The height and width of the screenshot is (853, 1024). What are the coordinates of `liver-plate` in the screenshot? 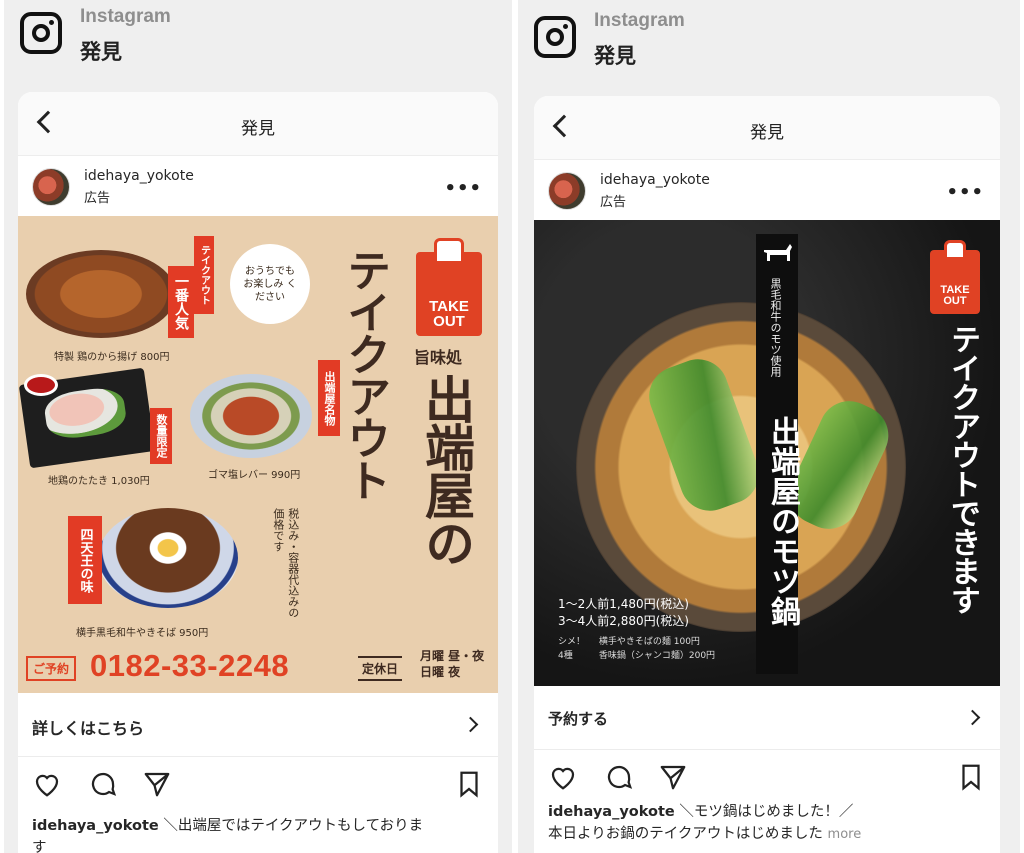 It's located at (251, 416).